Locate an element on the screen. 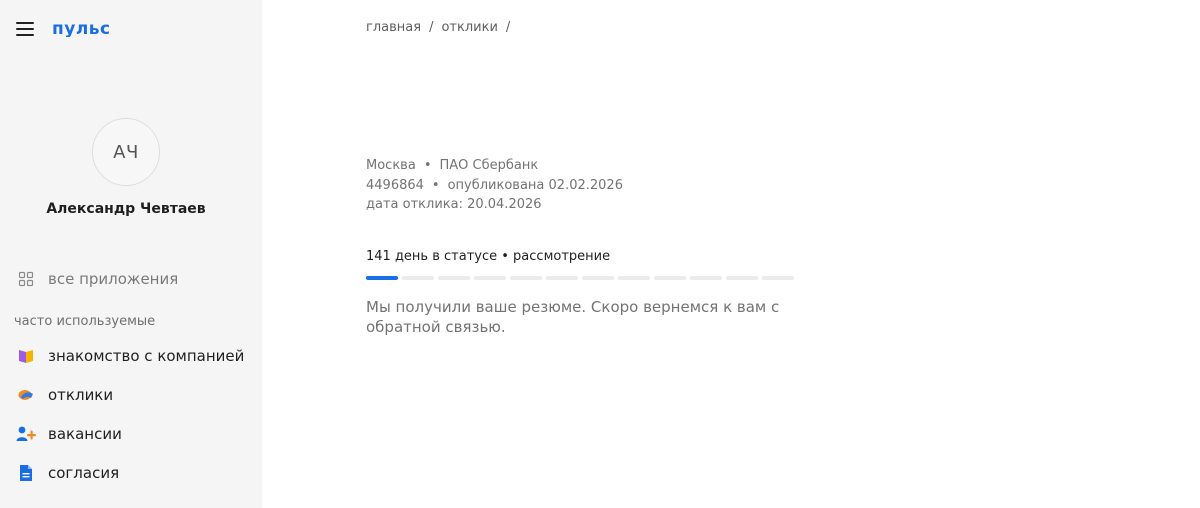  response-date: дата отклика: 20.04.2026 is located at coordinates (454, 204).